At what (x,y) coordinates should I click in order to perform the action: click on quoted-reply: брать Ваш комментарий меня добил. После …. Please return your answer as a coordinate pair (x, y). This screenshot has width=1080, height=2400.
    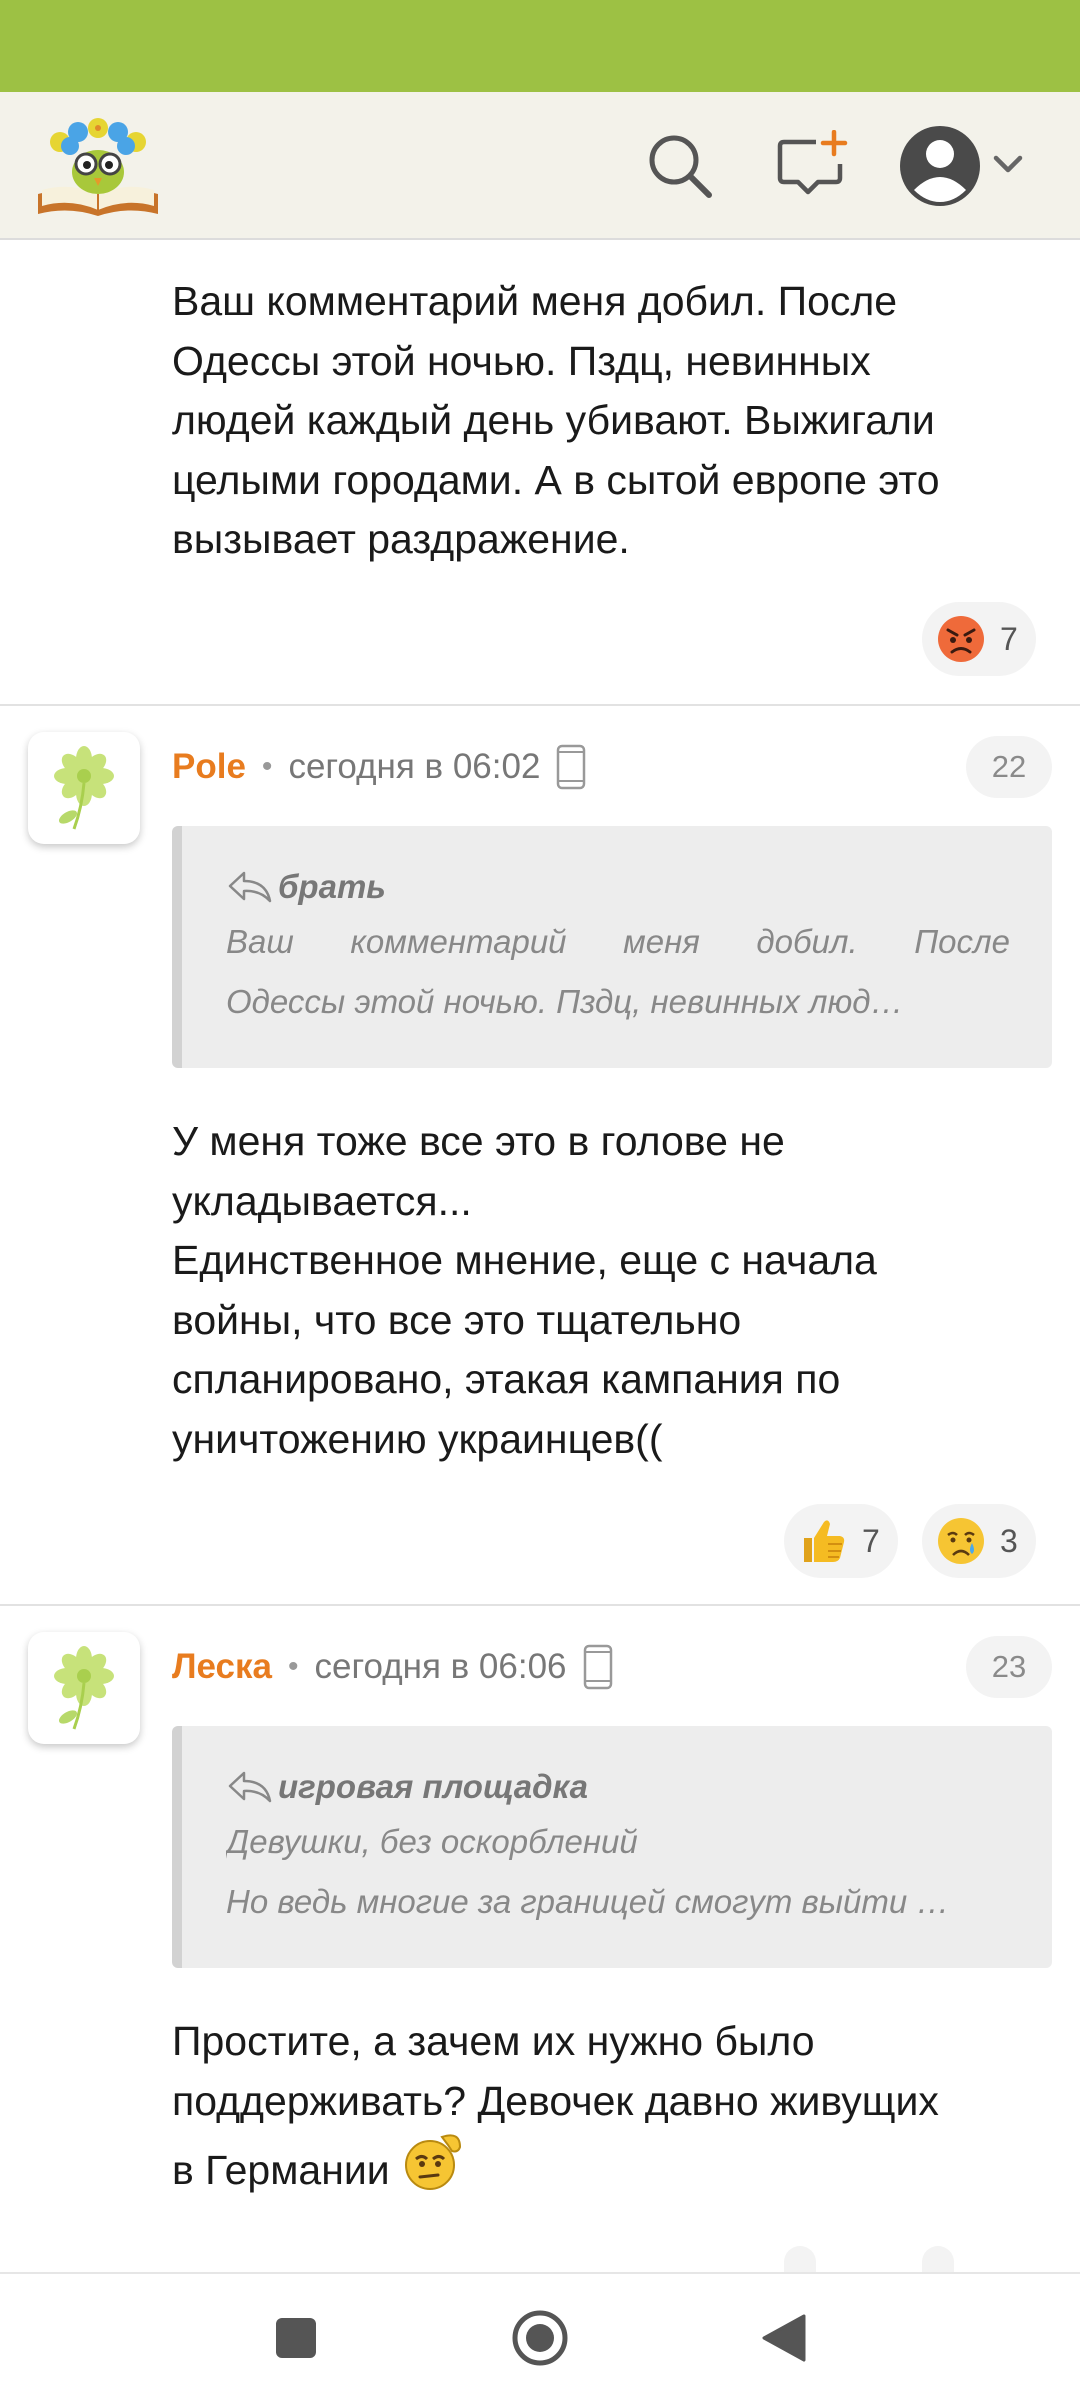
    Looking at the image, I should click on (612, 947).